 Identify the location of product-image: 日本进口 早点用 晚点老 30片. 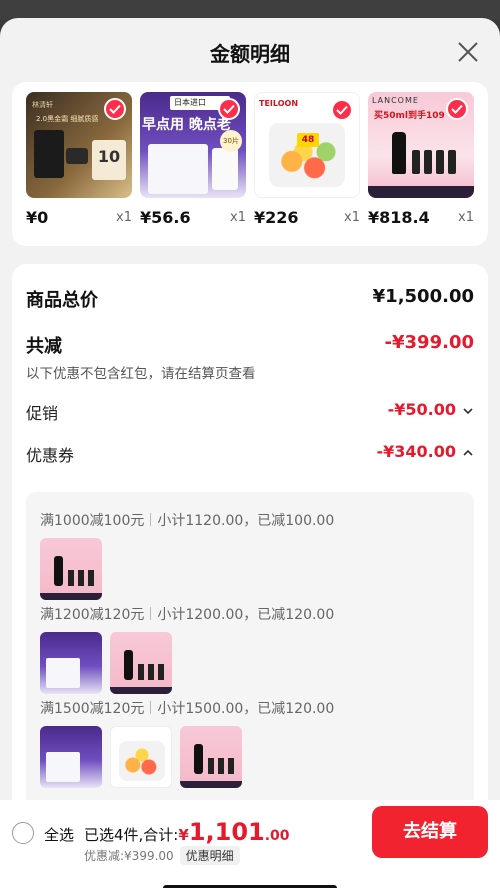
(193, 145).